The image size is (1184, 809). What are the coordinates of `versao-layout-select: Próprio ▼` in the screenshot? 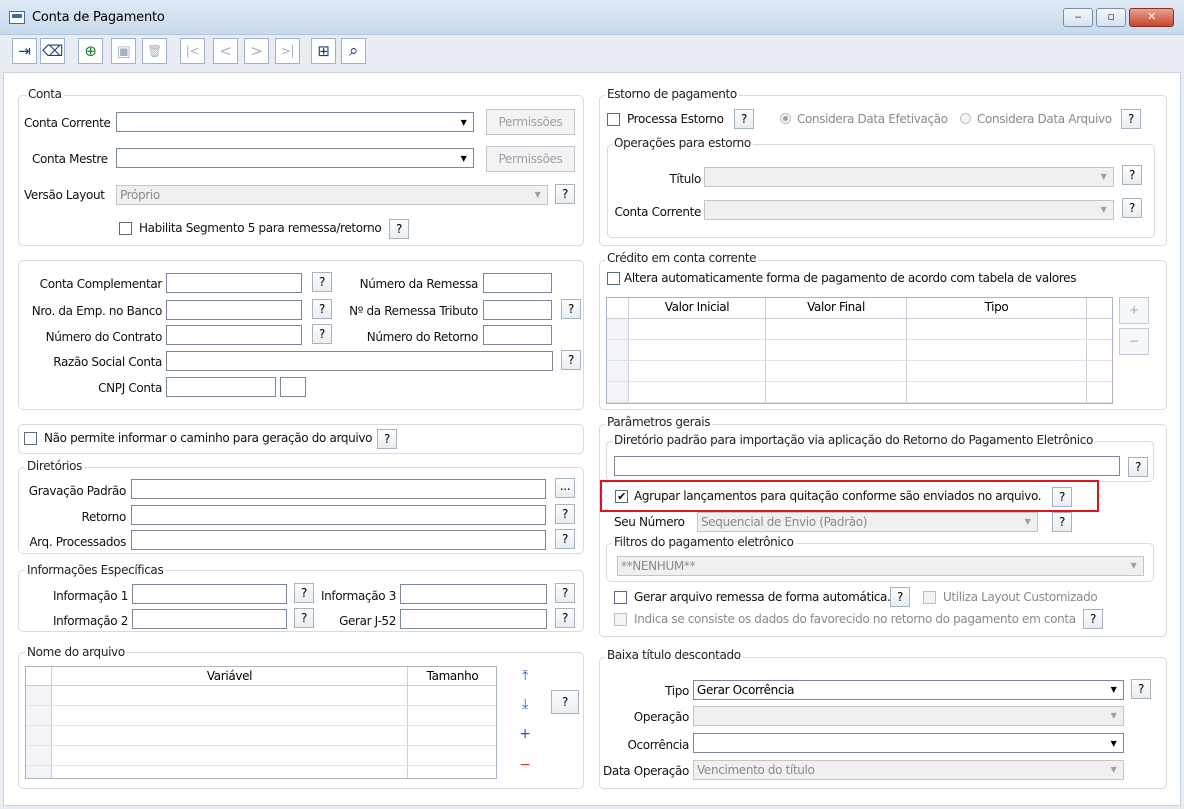 It's located at (332, 195).